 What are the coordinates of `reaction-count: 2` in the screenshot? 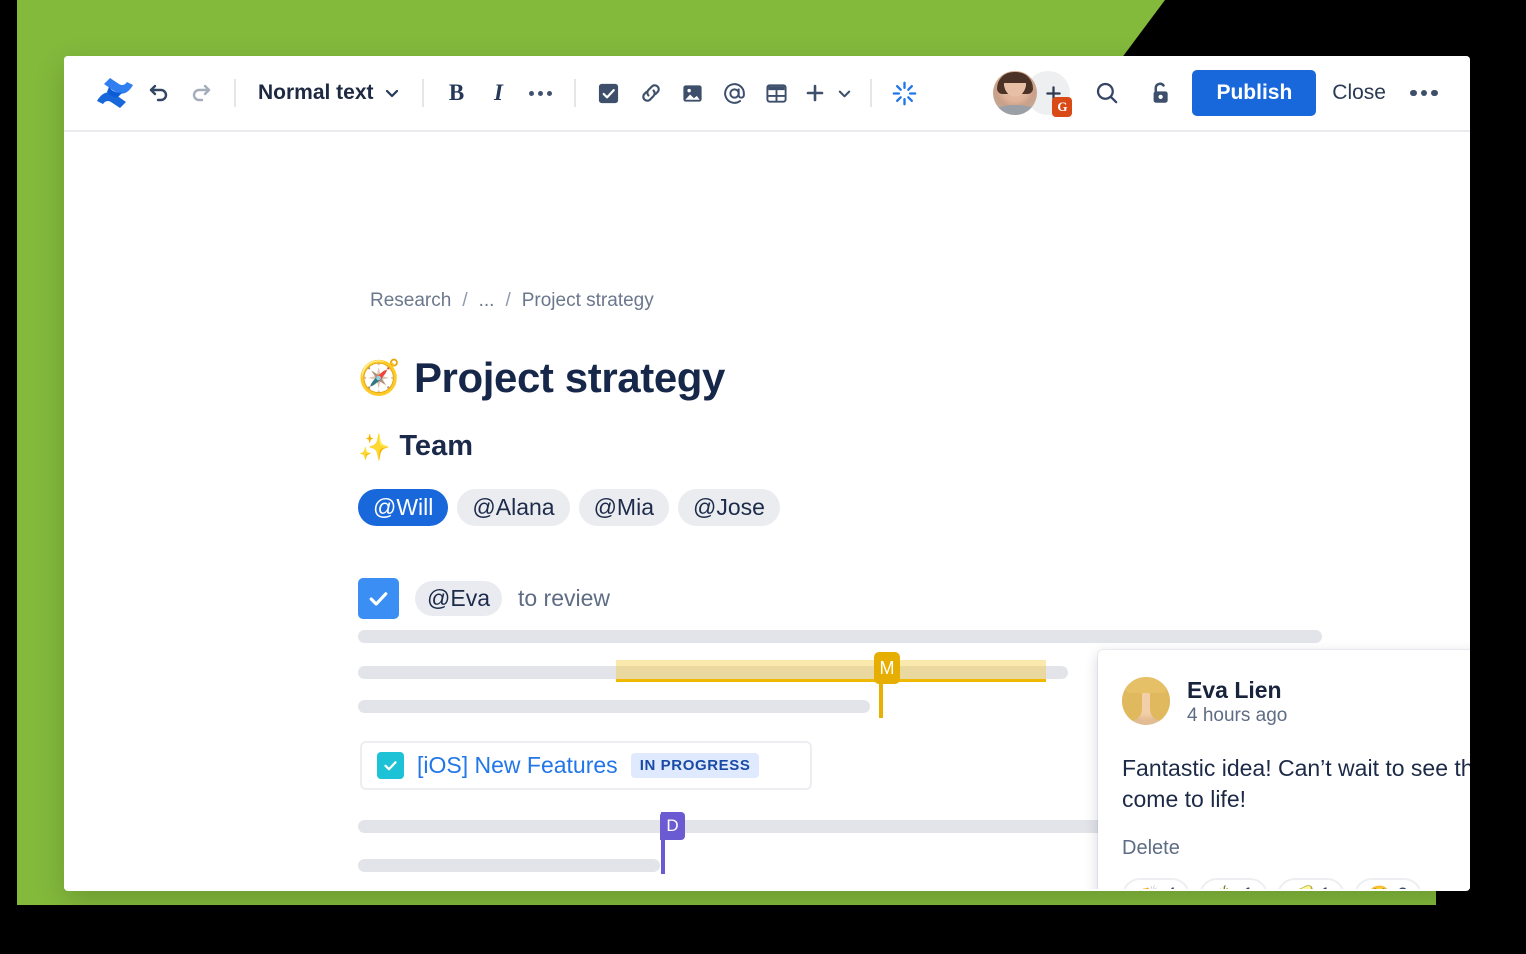 It's located at (1402, 887).